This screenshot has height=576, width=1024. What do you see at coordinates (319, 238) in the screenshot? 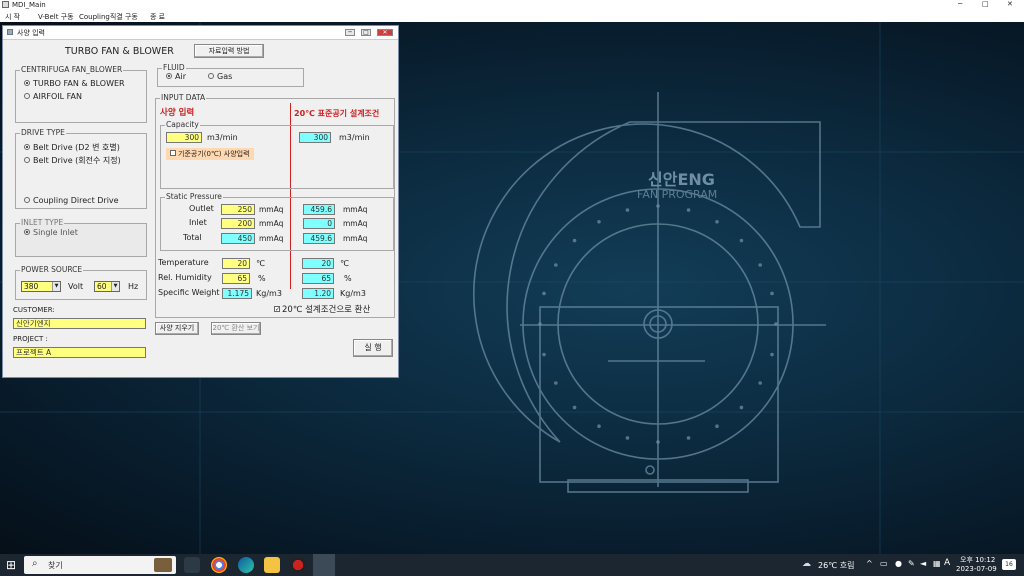
I see `total-std-field: 459.6` at bounding box center [319, 238].